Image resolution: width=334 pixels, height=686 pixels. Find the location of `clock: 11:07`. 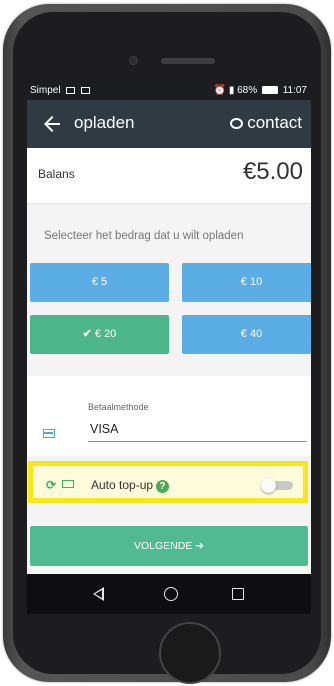

clock: 11:07 is located at coordinates (294, 90).